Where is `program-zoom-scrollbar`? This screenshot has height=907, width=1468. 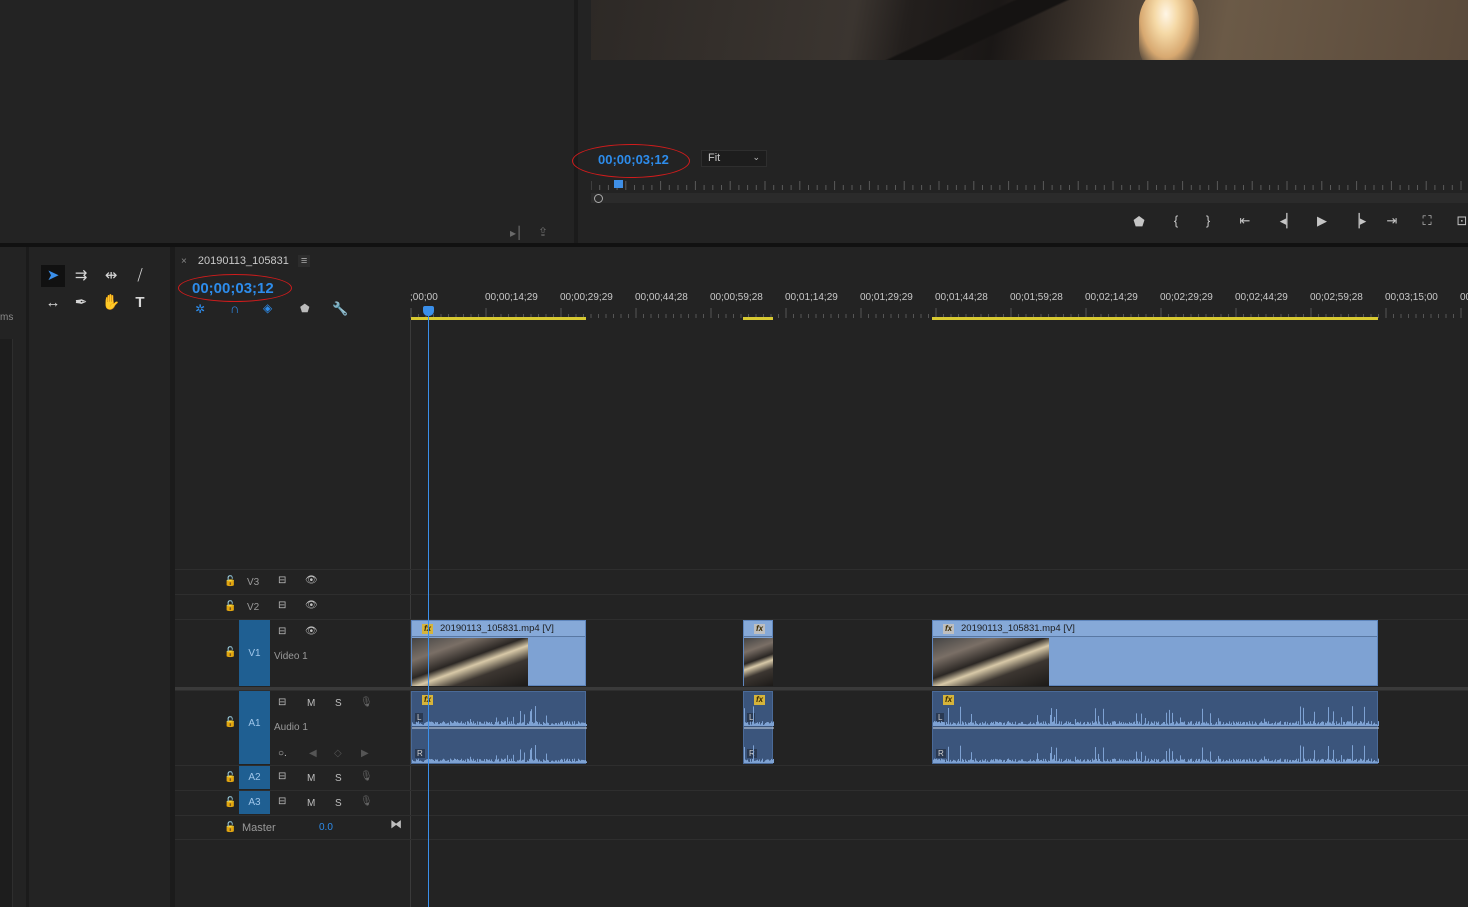 program-zoom-scrollbar is located at coordinates (1029, 198).